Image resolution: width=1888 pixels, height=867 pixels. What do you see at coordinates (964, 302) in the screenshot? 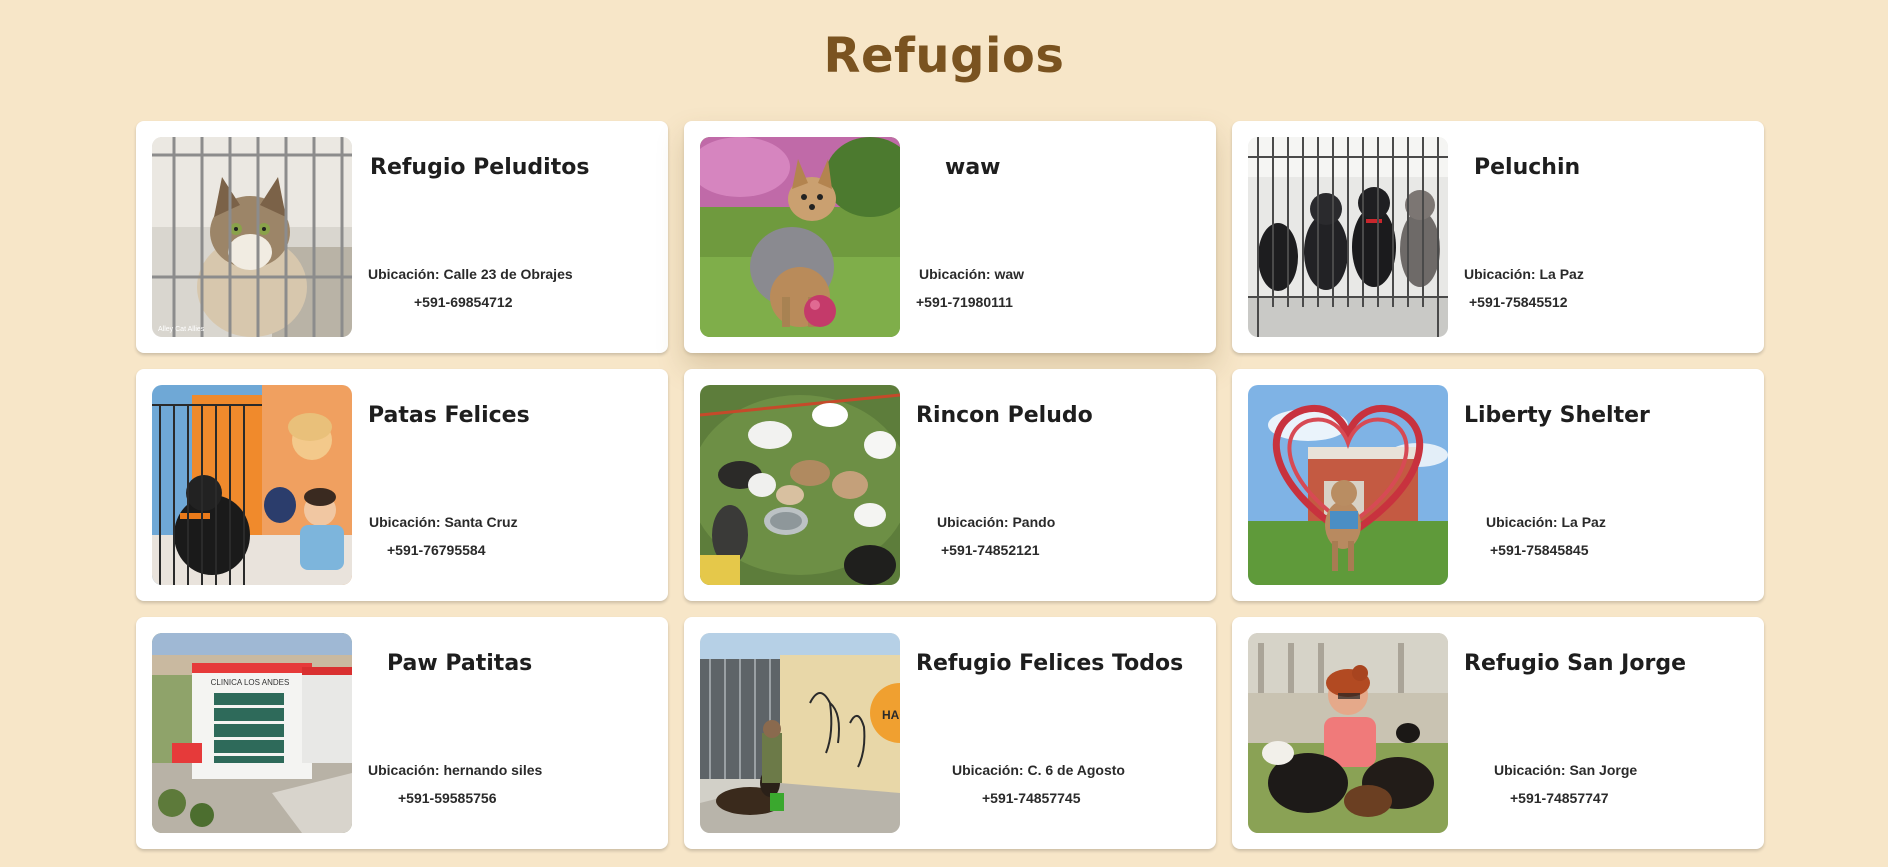
I see `shelter-phone: +591-71980111` at bounding box center [964, 302].